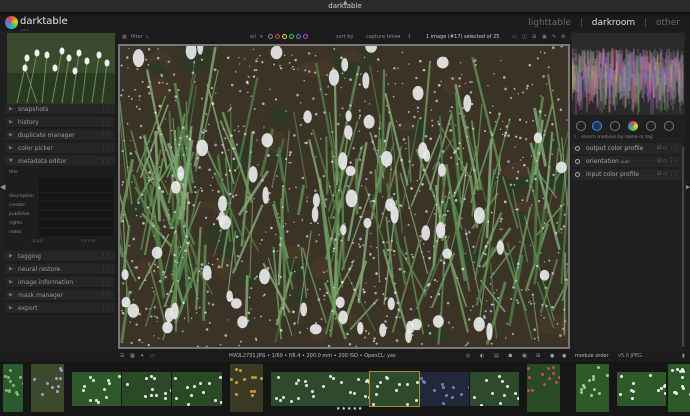  I want to click on meta-apply-button: apply, so click(37, 241).